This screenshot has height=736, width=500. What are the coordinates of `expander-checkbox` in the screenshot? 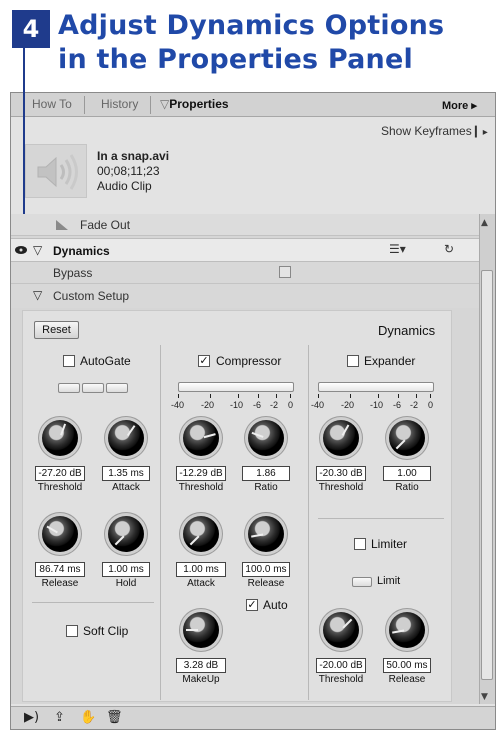 It's located at (353, 361).